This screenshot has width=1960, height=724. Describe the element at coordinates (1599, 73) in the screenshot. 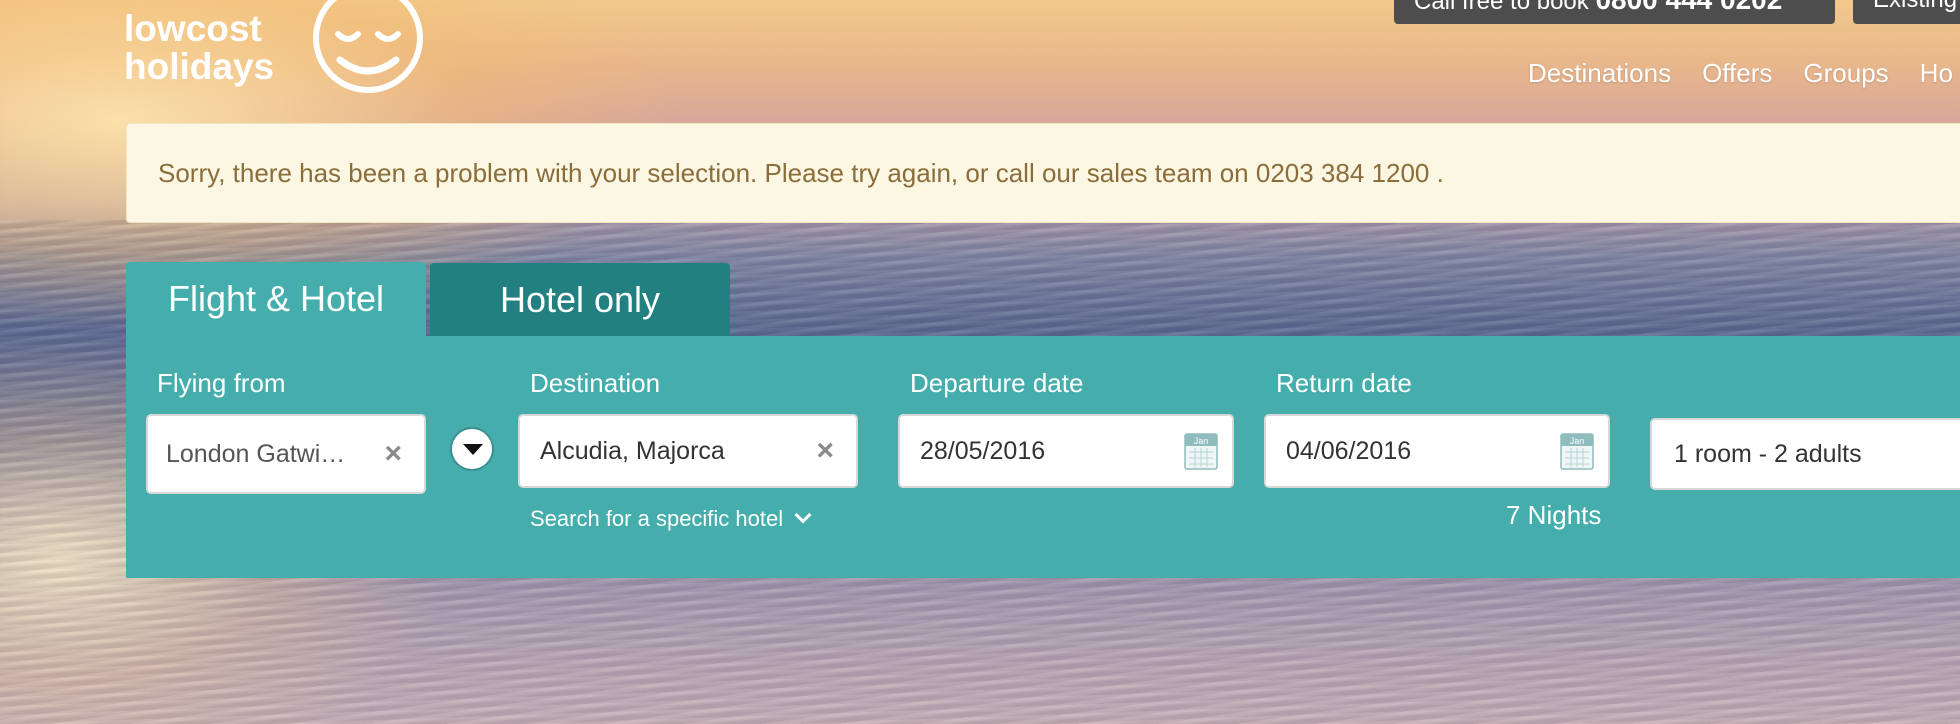

I see `nav-destinations: Destinations` at that location.